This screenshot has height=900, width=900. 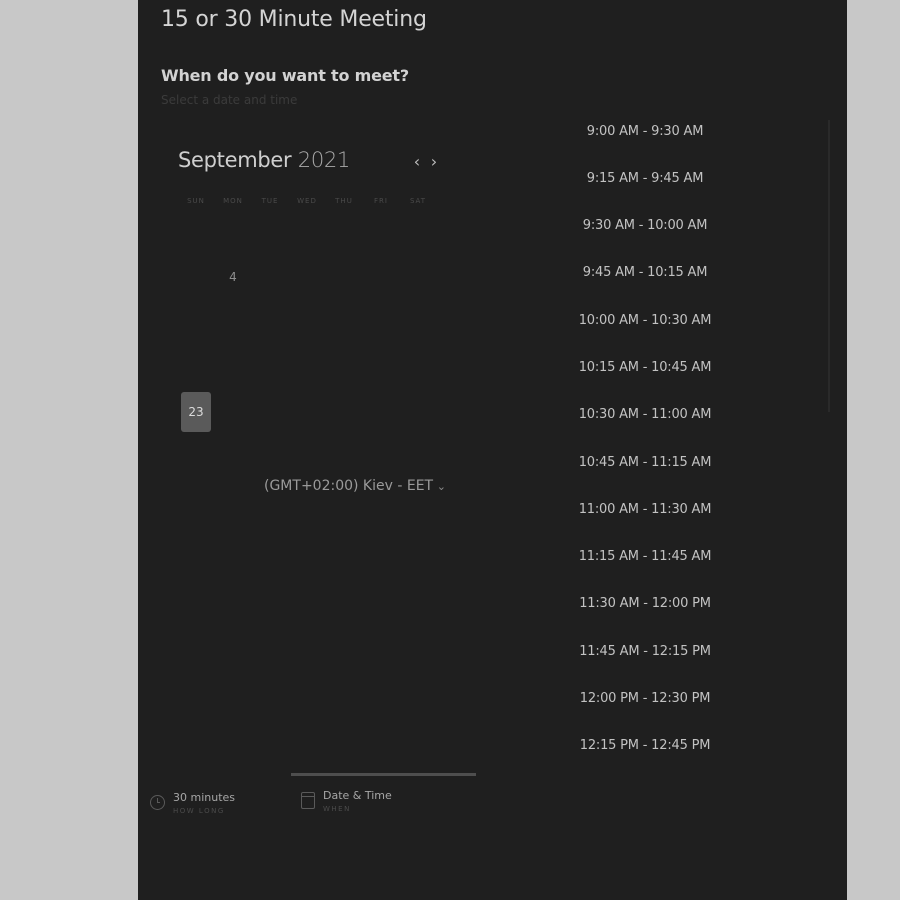 I want to click on time-slot: 12:00 PM - 12:30 PM, so click(x=645, y=699).